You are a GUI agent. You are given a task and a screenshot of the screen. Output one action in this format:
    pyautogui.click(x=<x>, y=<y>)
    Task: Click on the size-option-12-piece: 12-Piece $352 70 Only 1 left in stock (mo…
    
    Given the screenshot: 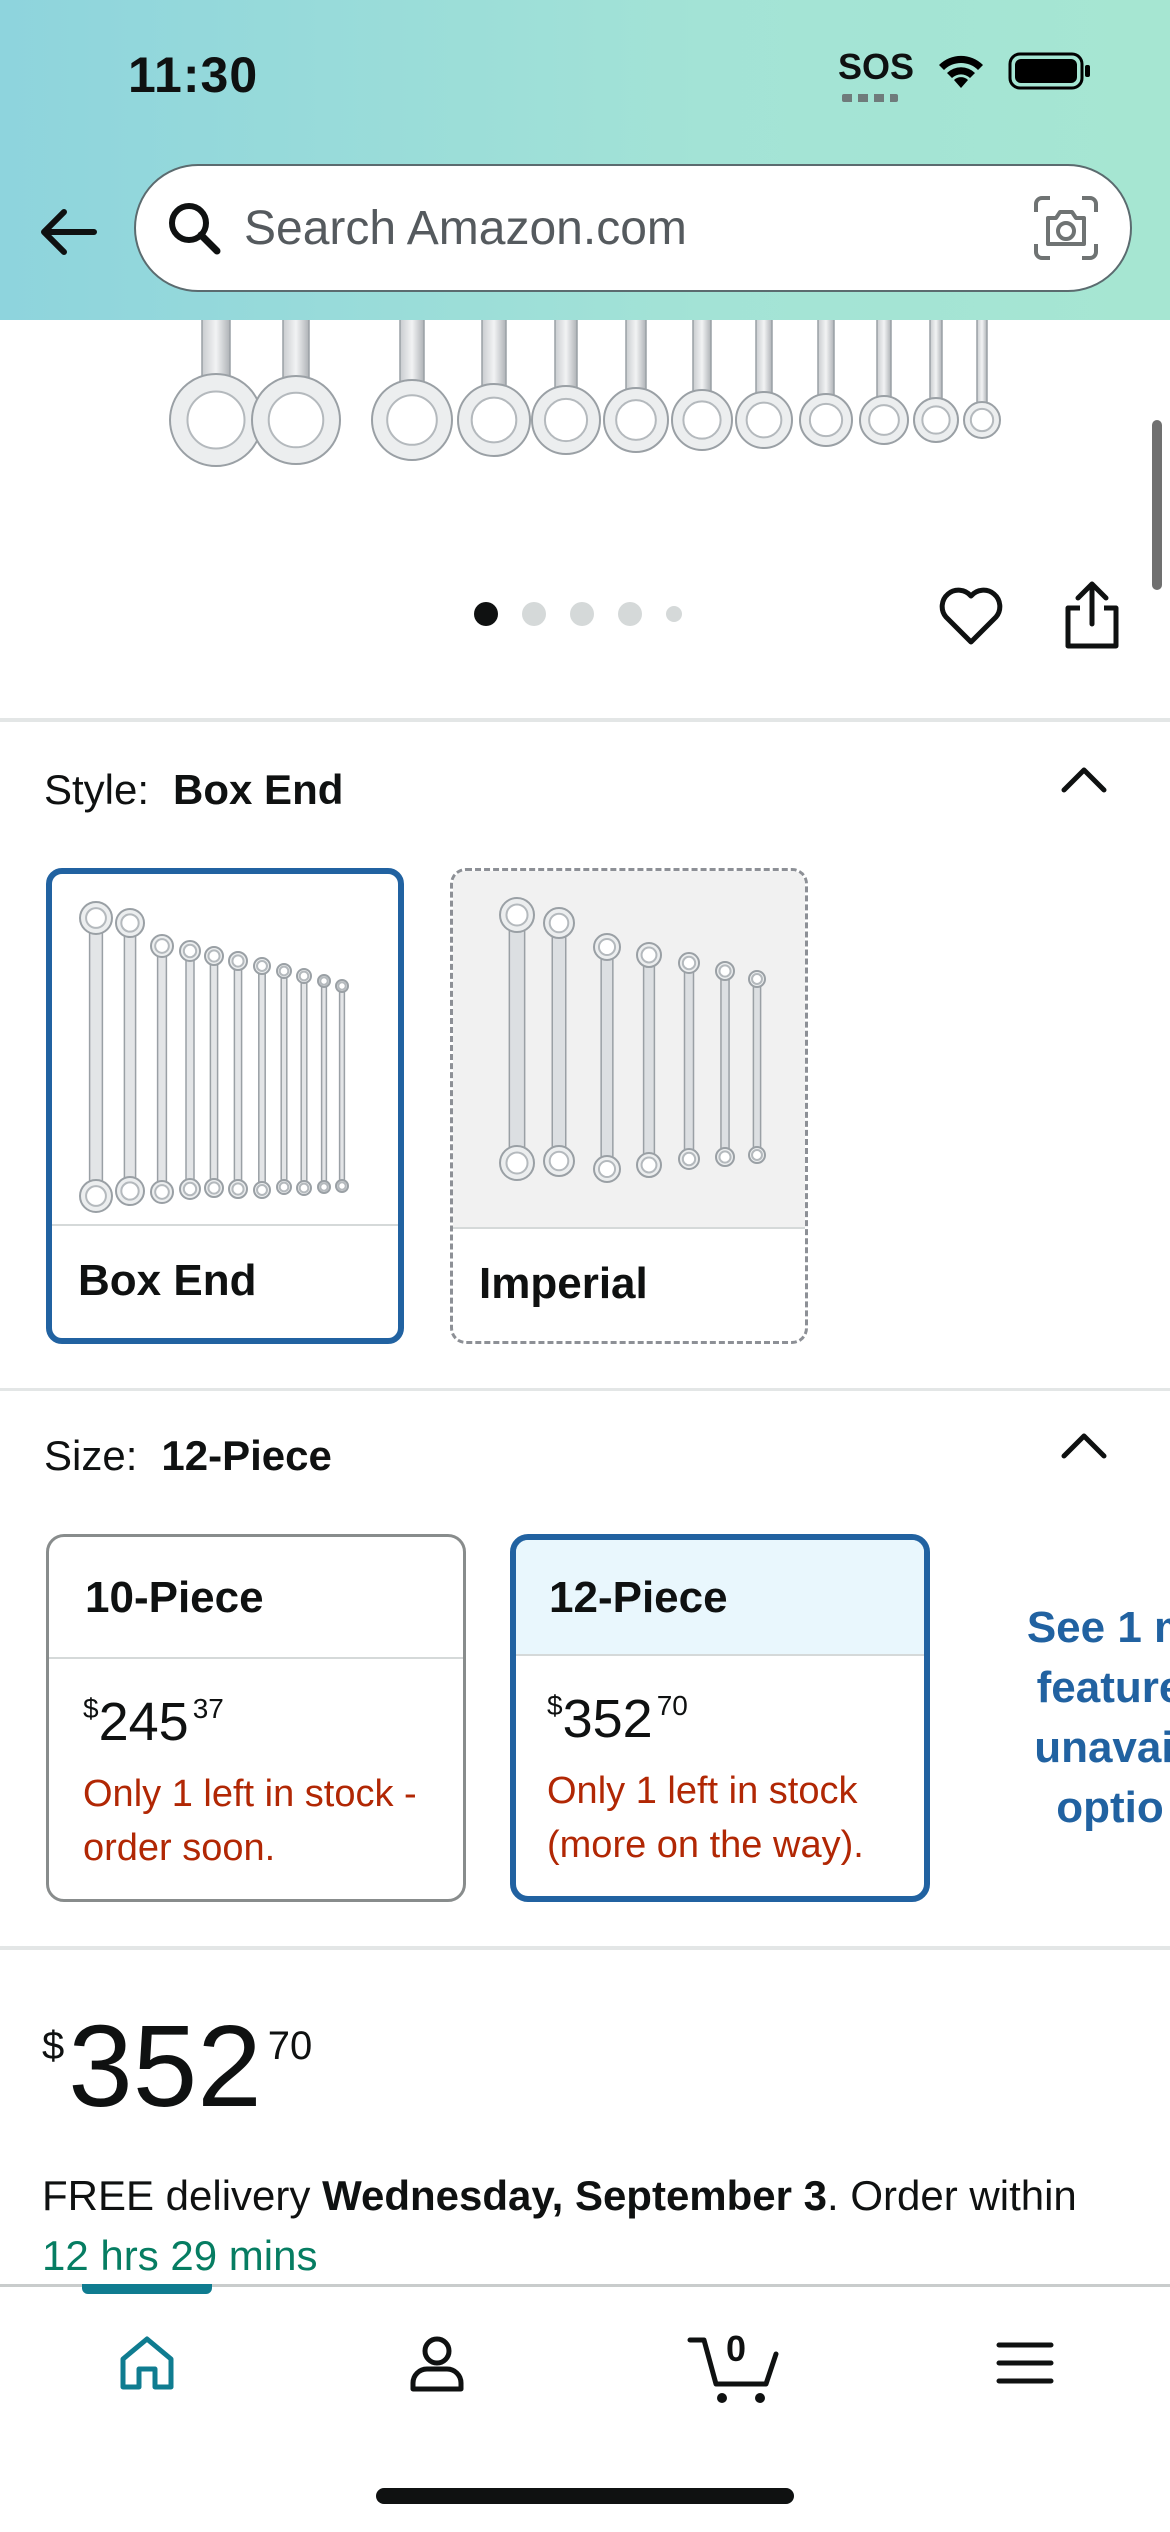 What is the action you would take?
    pyautogui.click(x=720, y=1718)
    